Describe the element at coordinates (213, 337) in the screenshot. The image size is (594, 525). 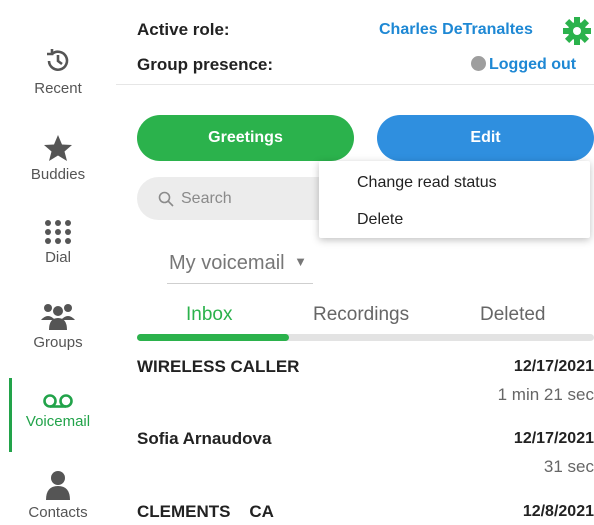
I see `tab-active-indicator` at that location.